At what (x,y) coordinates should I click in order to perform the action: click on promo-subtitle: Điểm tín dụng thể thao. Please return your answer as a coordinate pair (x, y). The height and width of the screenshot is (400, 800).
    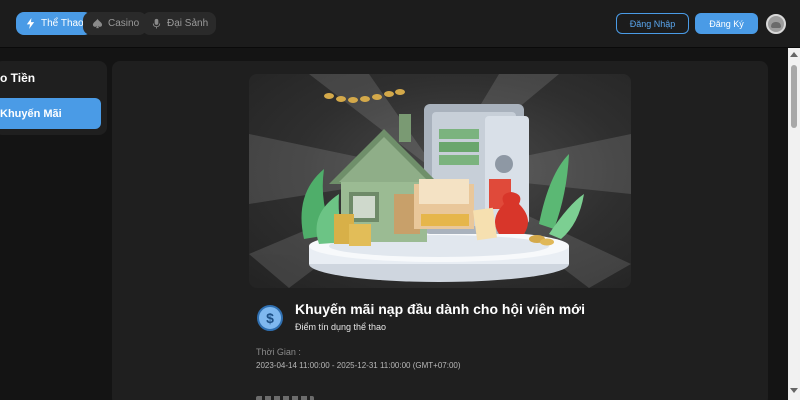
    Looking at the image, I should click on (341, 327).